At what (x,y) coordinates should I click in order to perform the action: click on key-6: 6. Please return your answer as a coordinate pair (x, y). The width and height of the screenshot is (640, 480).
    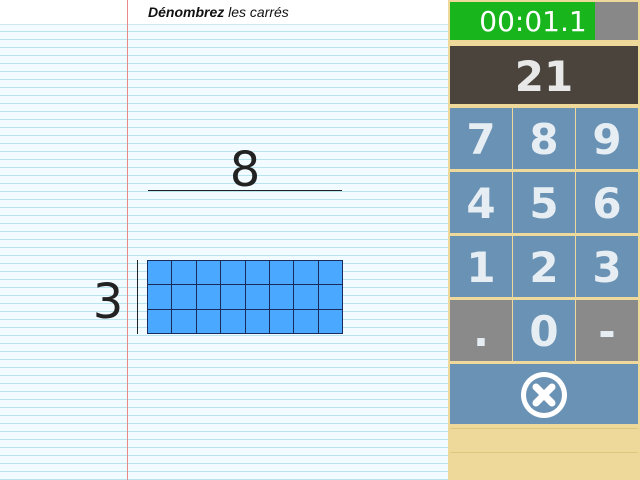
    Looking at the image, I should click on (607, 202).